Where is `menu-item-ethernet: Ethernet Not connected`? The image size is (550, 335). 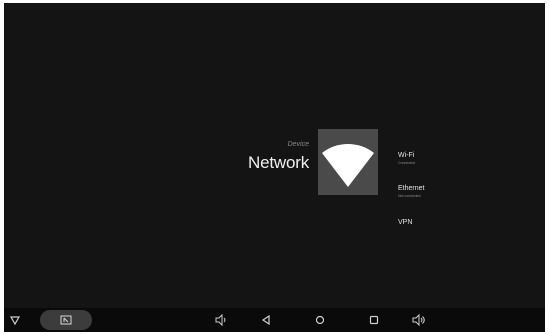
menu-item-ethernet: Ethernet Not connected is located at coordinates (411, 191).